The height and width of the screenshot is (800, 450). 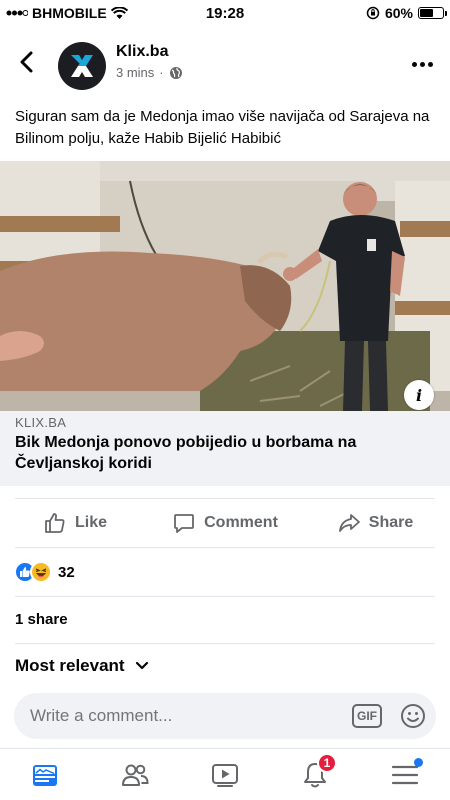 I want to click on action-bar: Like Comment Share, so click(x=225, y=522).